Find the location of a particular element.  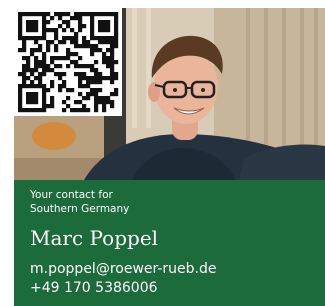

contact-phone-link: +49 170 5386006 is located at coordinates (94, 288).